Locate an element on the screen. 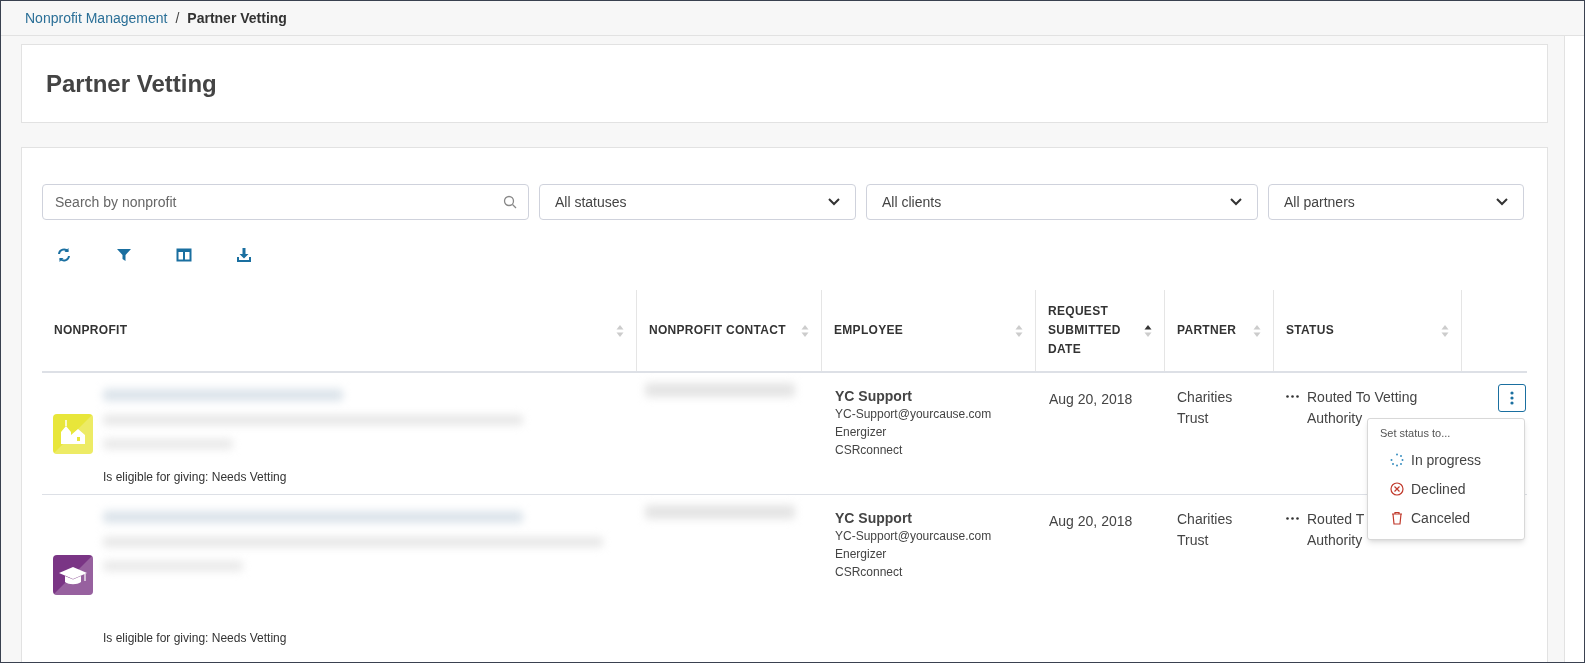  column-header: NONPROFIT CONTACT is located at coordinates (717, 330).